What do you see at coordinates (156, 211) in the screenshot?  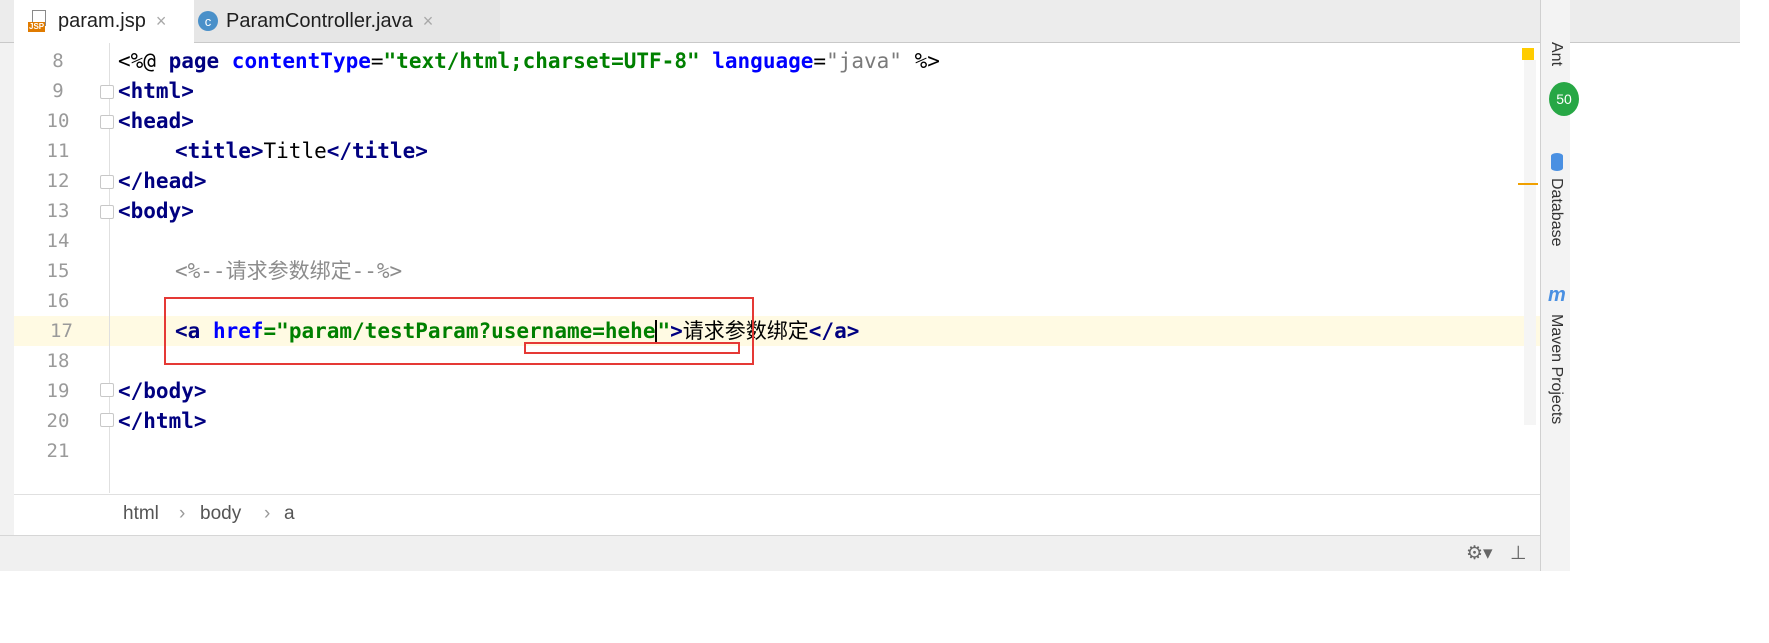 I see `code-line-13: <body>` at bounding box center [156, 211].